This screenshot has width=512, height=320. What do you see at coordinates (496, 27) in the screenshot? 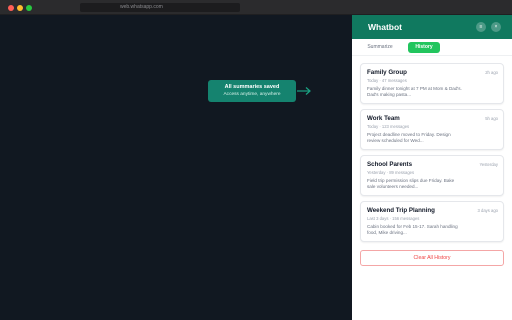
I see `close-icon: ×` at bounding box center [496, 27].